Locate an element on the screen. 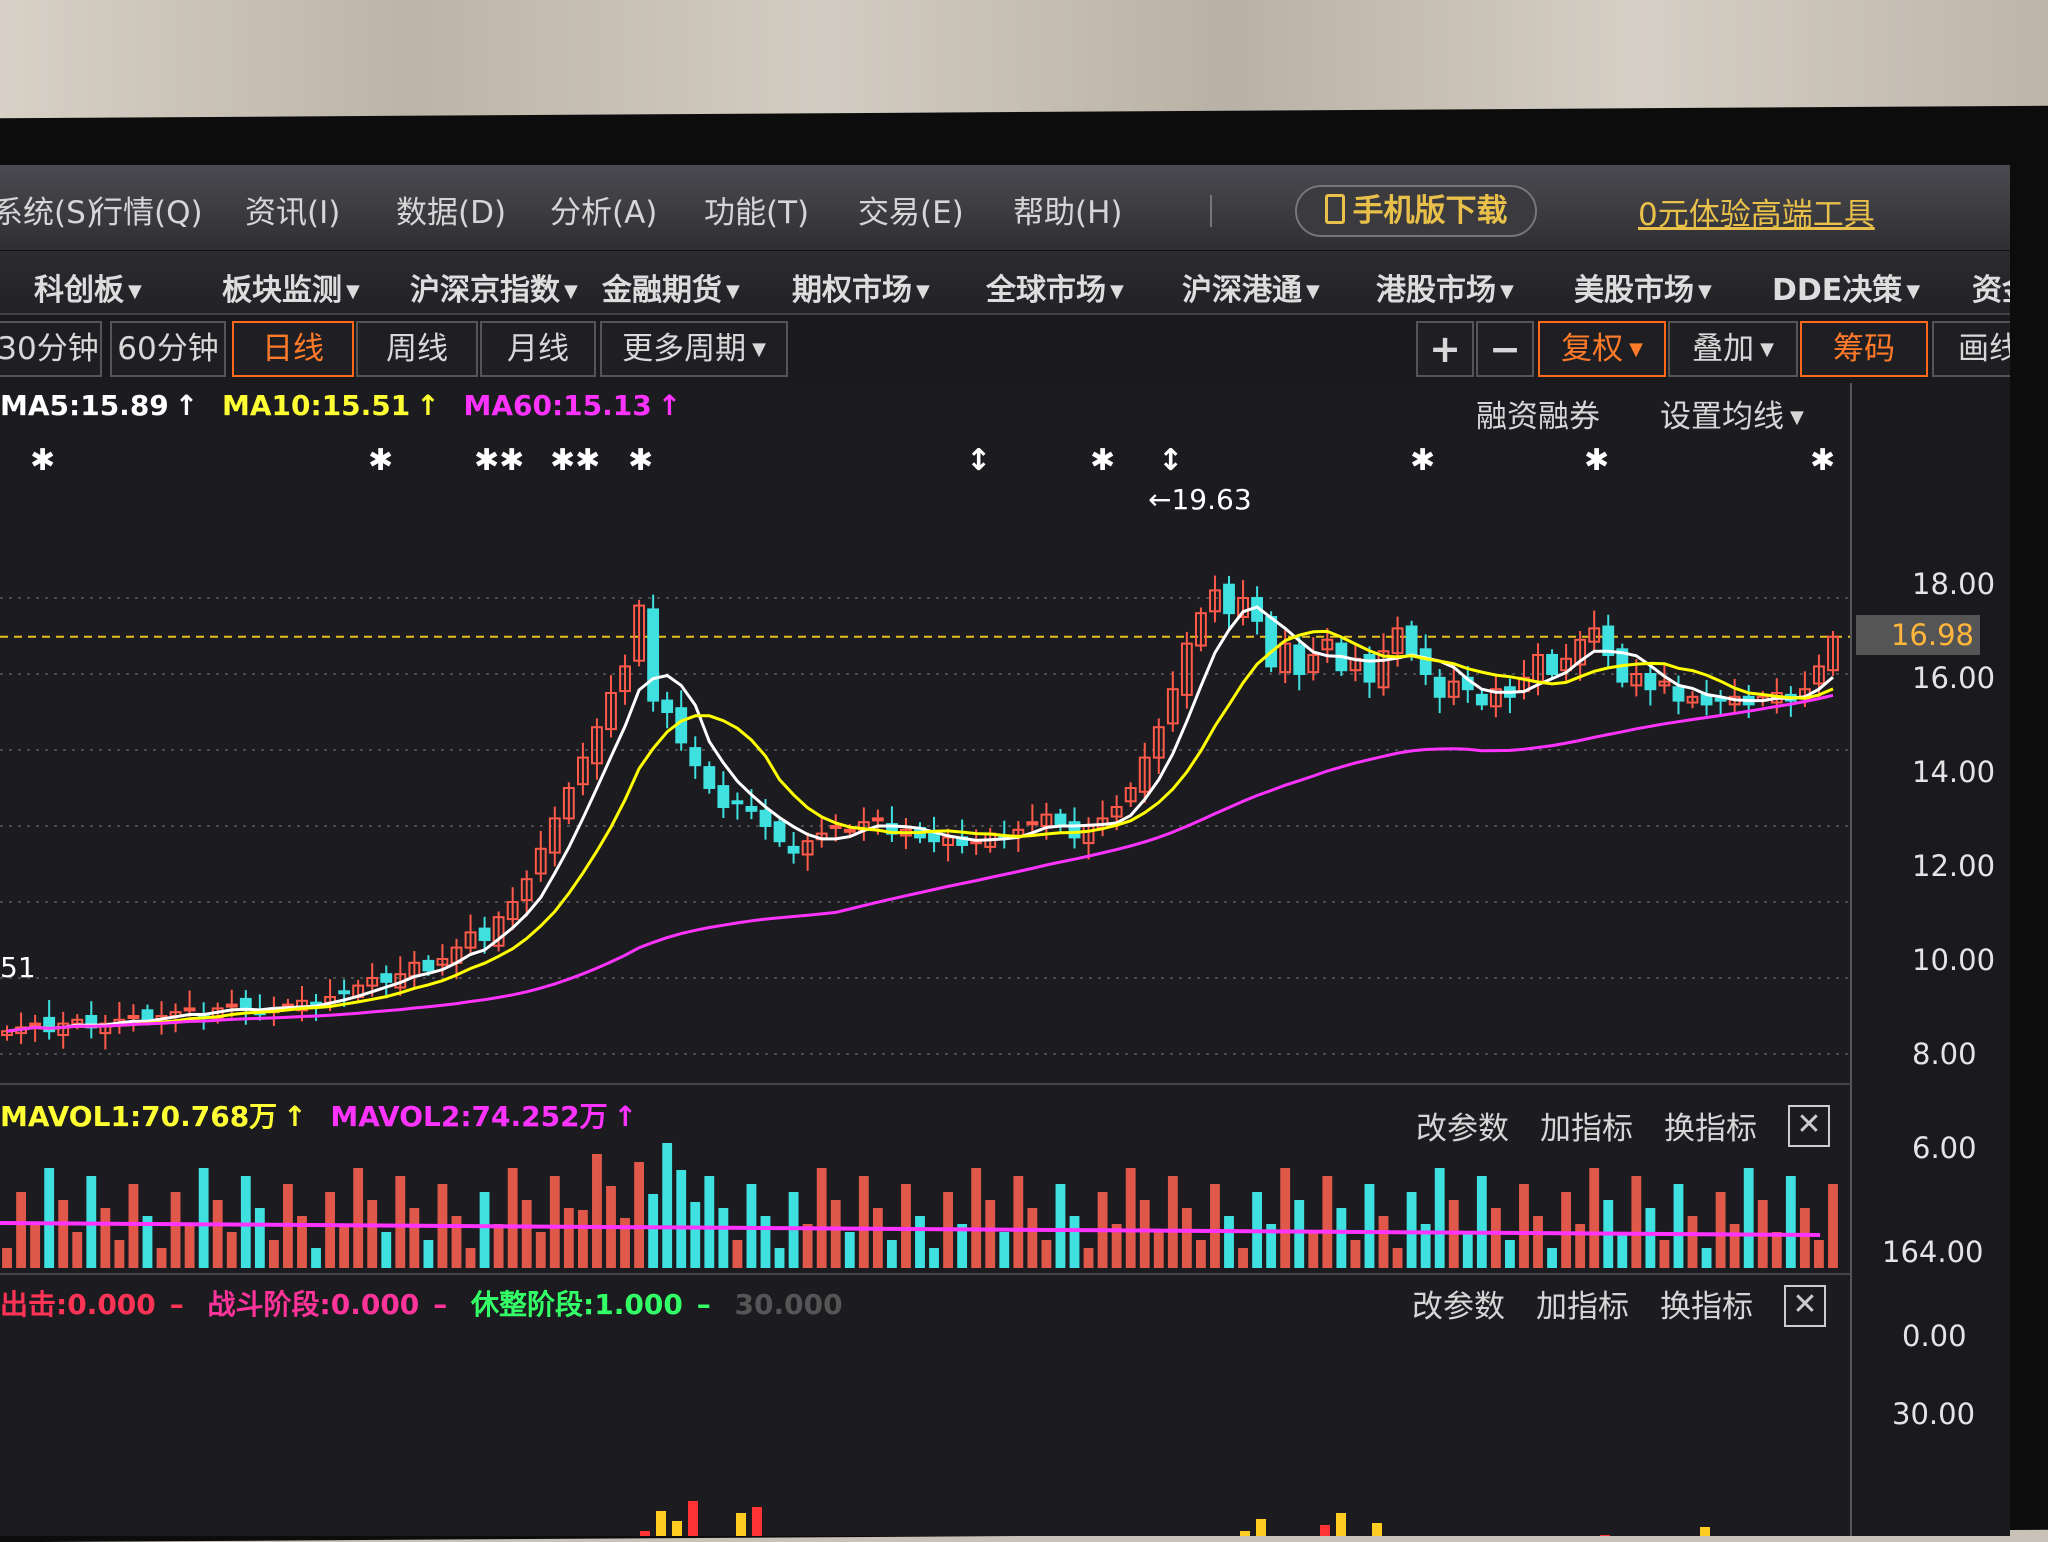 This screenshot has height=1542, width=2048. menu-help: 帮助(H) is located at coordinates (1068, 209).